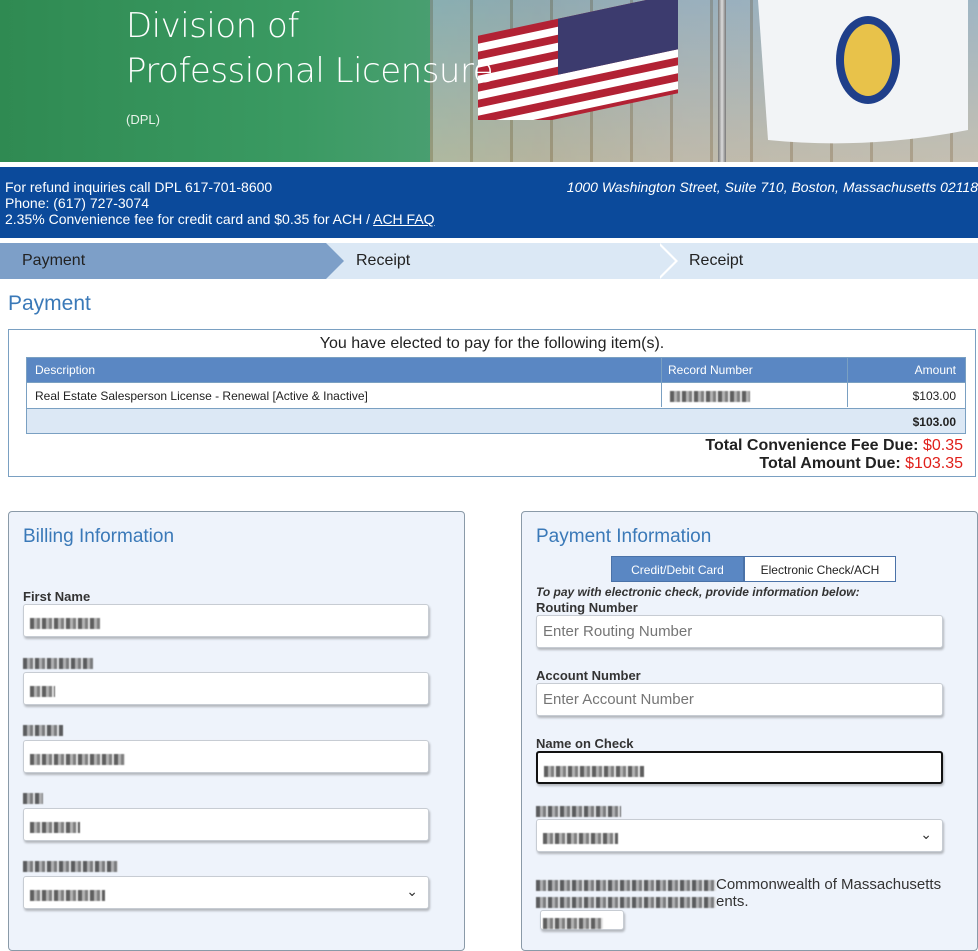 This screenshot has height=951, width=978. What do you see at coordinates (403, 219) in the screenshot?
I see `ach-faq-link: ACH FAQ` at bounding box center [403, 219].